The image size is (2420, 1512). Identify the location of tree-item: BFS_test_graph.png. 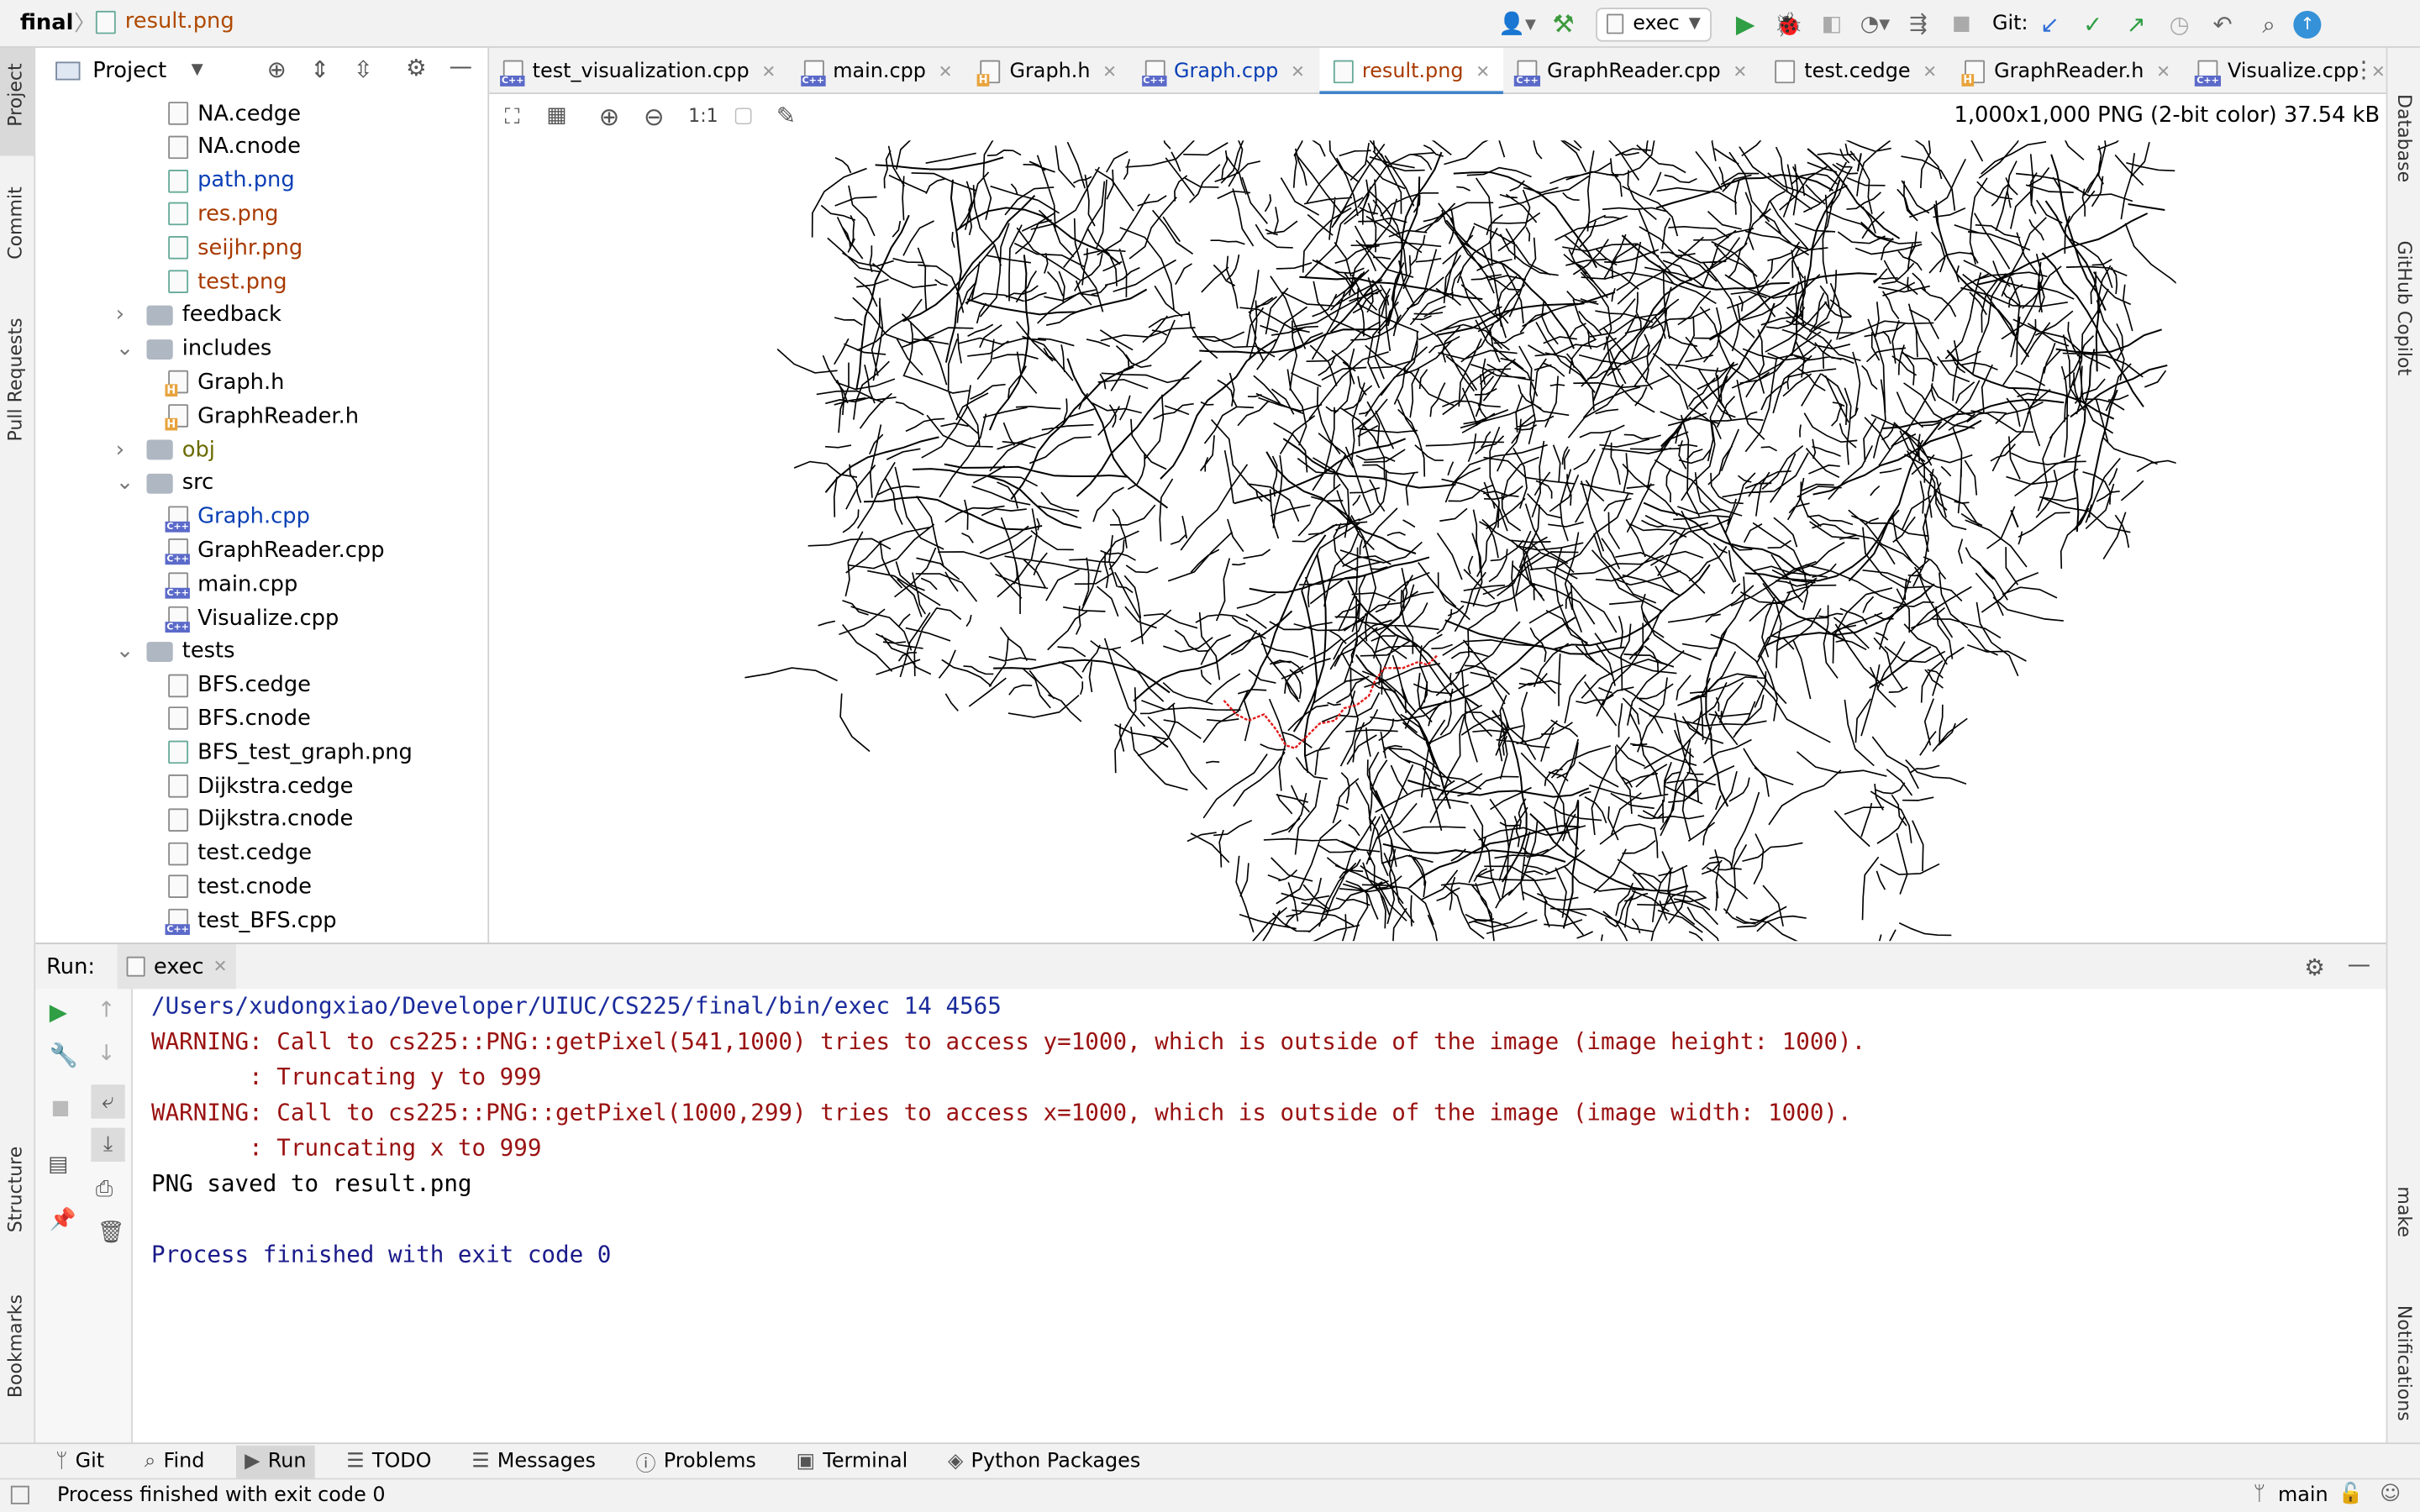
(291, 752).